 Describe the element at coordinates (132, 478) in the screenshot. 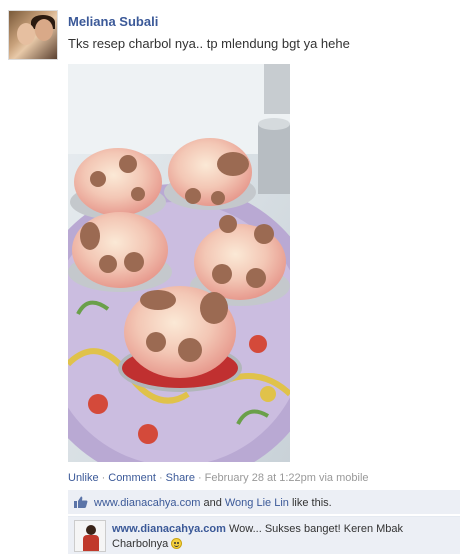

I see `comment-link: Comment` at that location.